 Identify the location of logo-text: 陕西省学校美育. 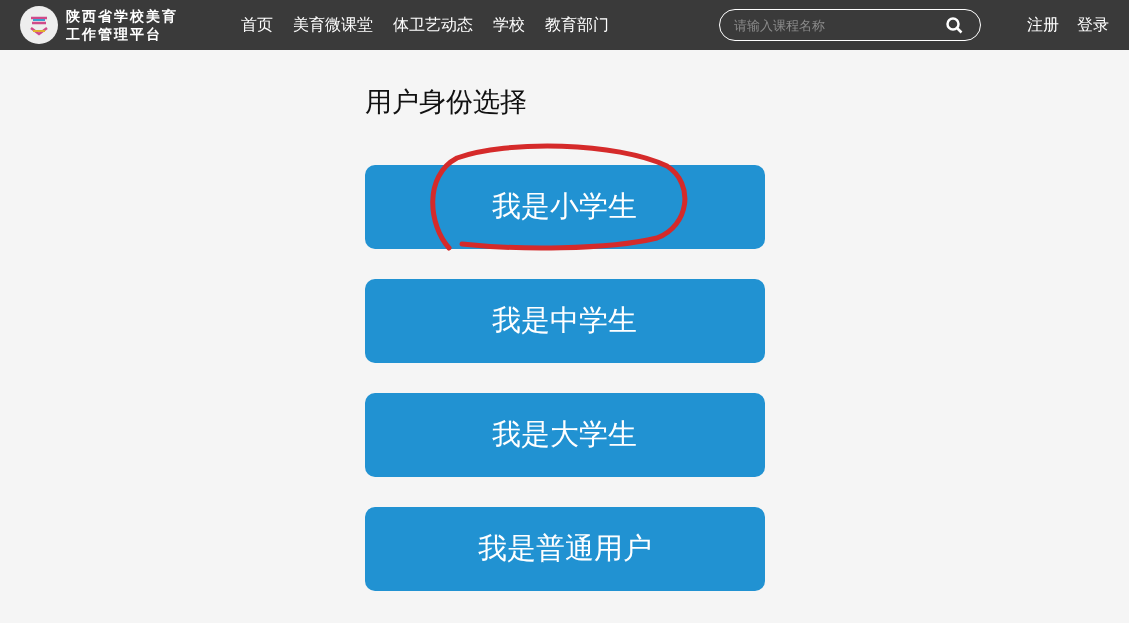
(122, 16).